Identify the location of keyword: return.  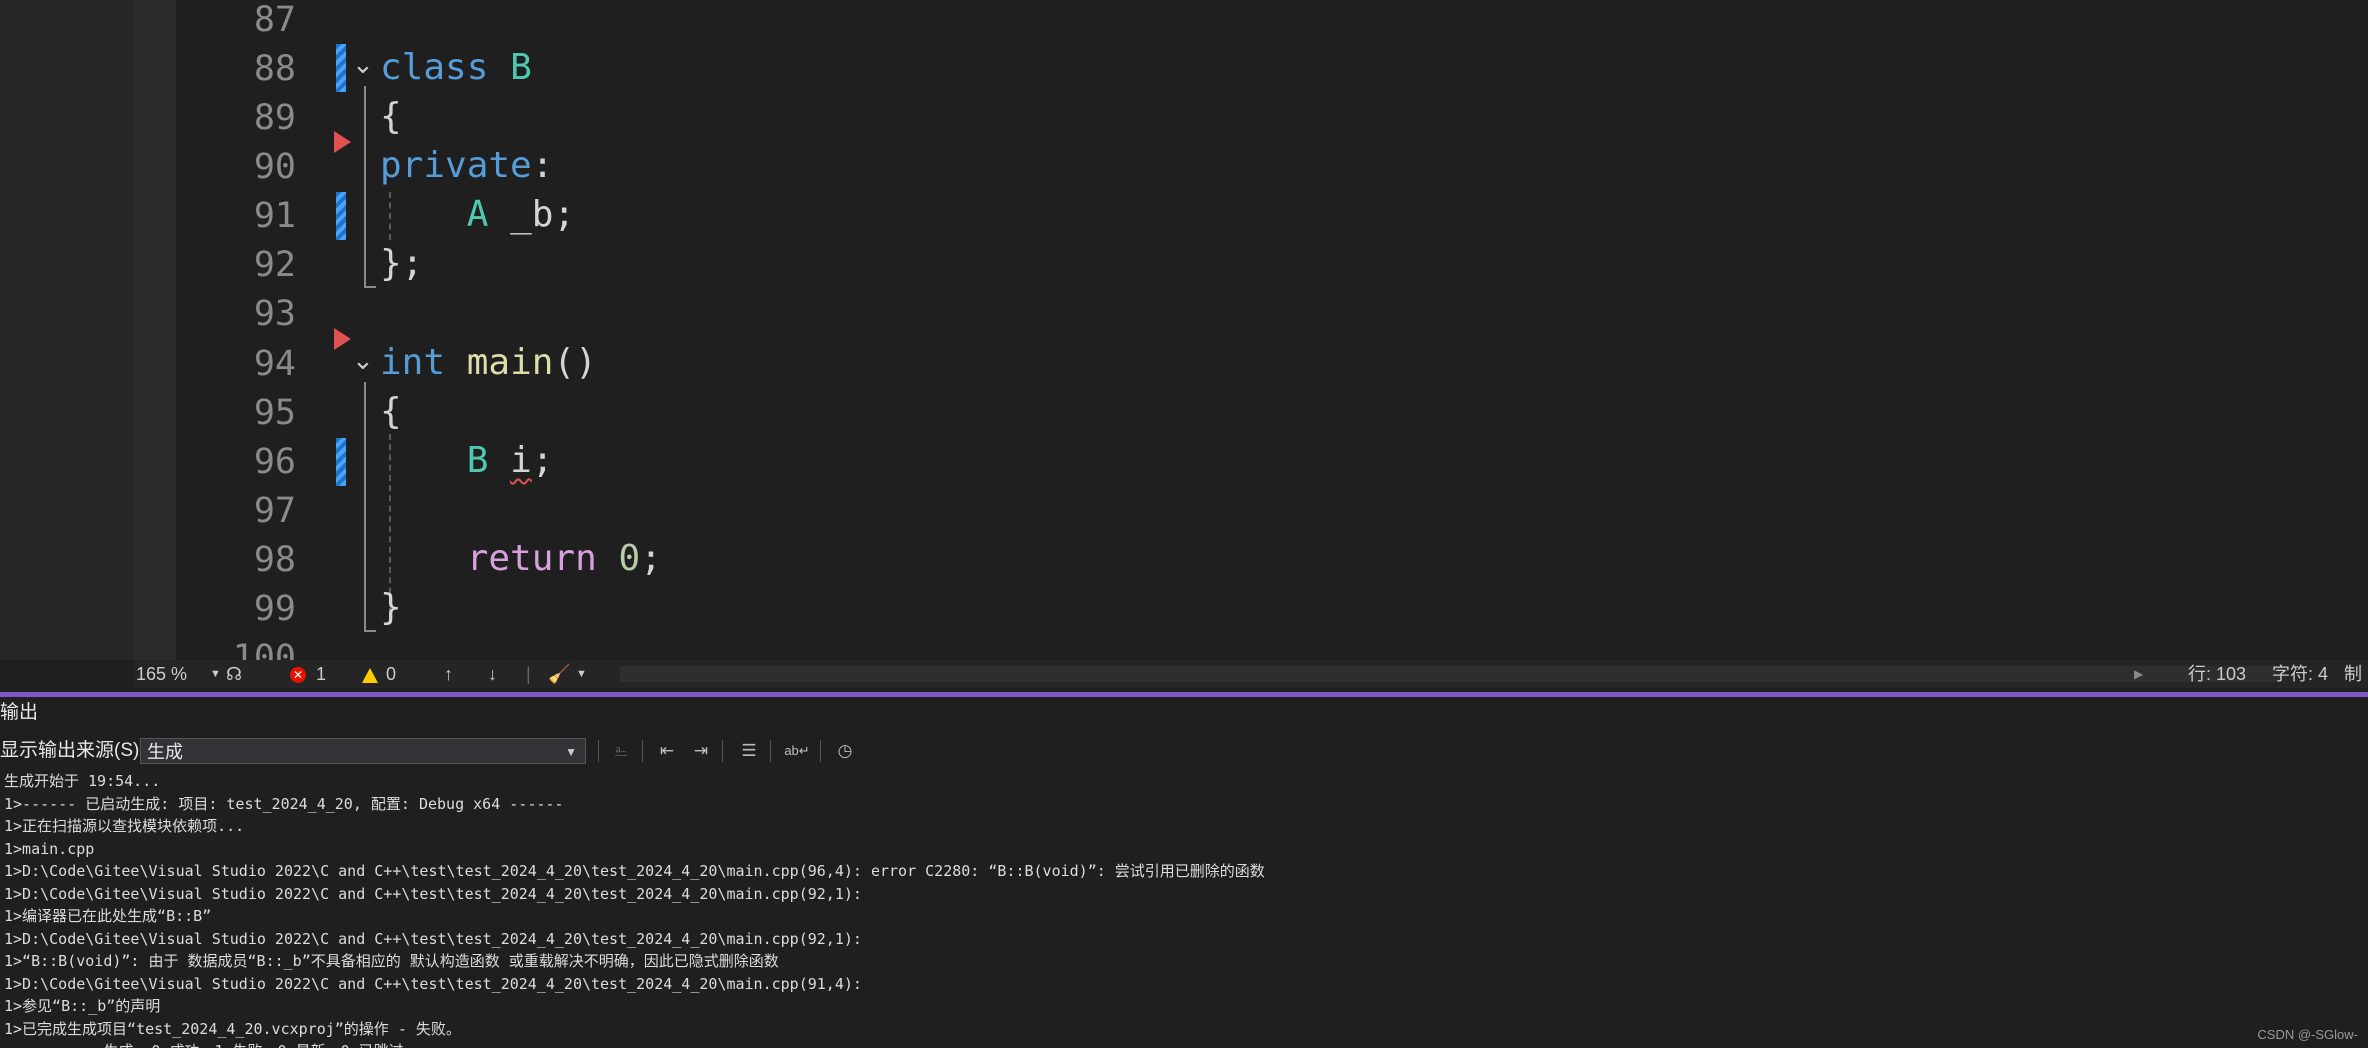
(531, 558).